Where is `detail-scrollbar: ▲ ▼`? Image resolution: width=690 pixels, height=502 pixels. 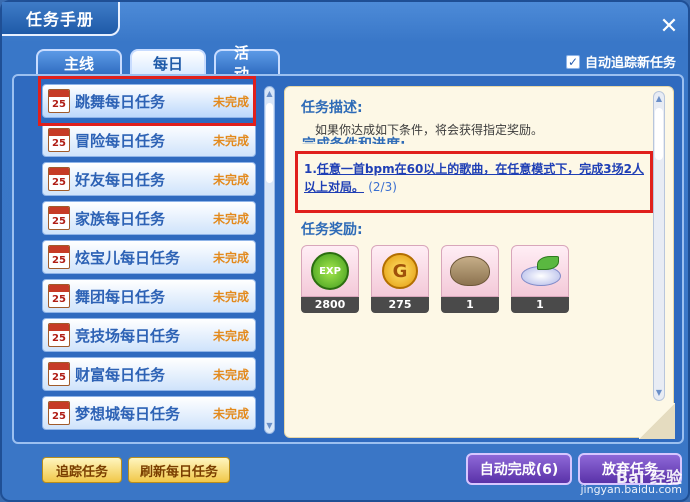 detail-scrollbar: ▲ ▼ is located at coordinates (659, 246).